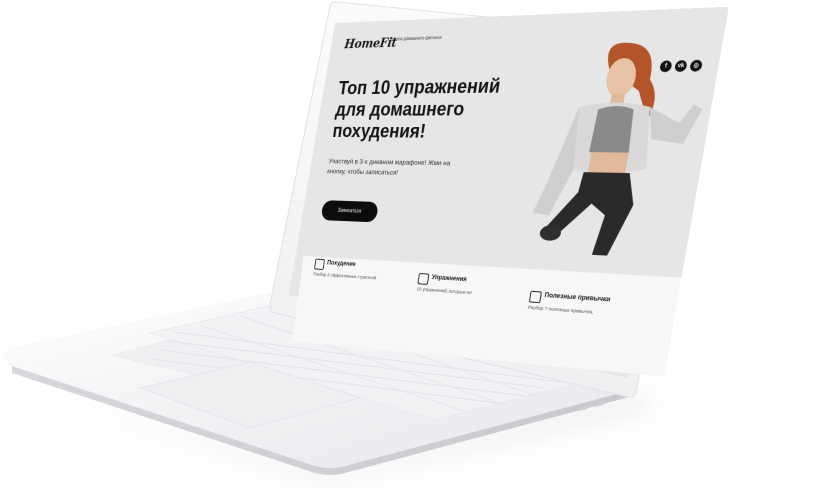  I want to click on feature-title: Полезные привычки, so click(577, 298).